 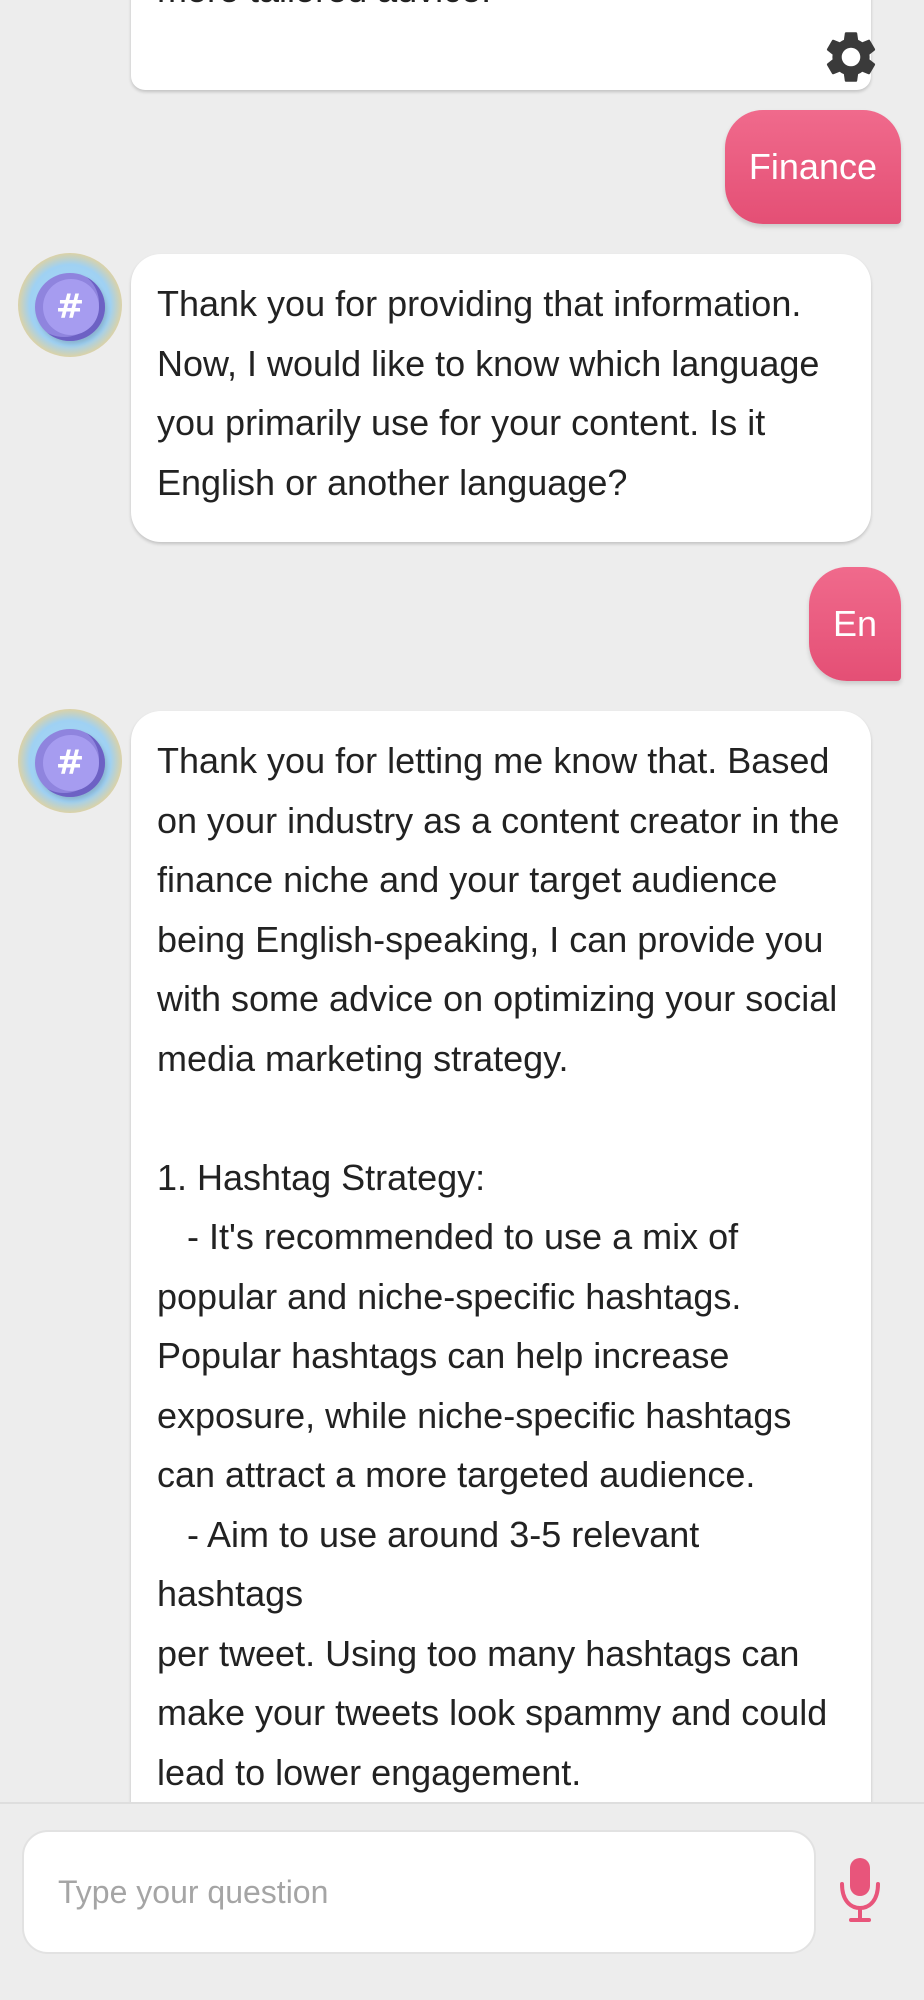 I want to click on question-input, so click(x=419, y=1892).